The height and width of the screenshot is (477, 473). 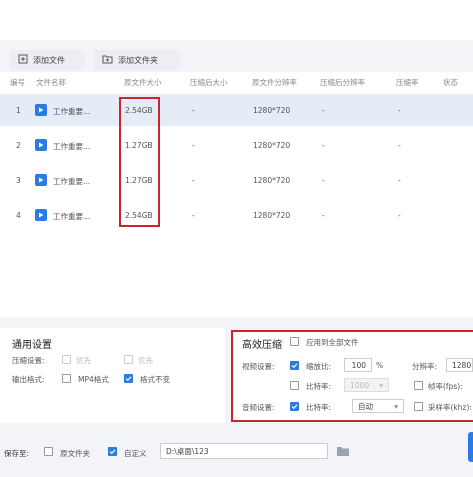 I want to click on save-to-label: 保存至:, so click(x=17, y=453).